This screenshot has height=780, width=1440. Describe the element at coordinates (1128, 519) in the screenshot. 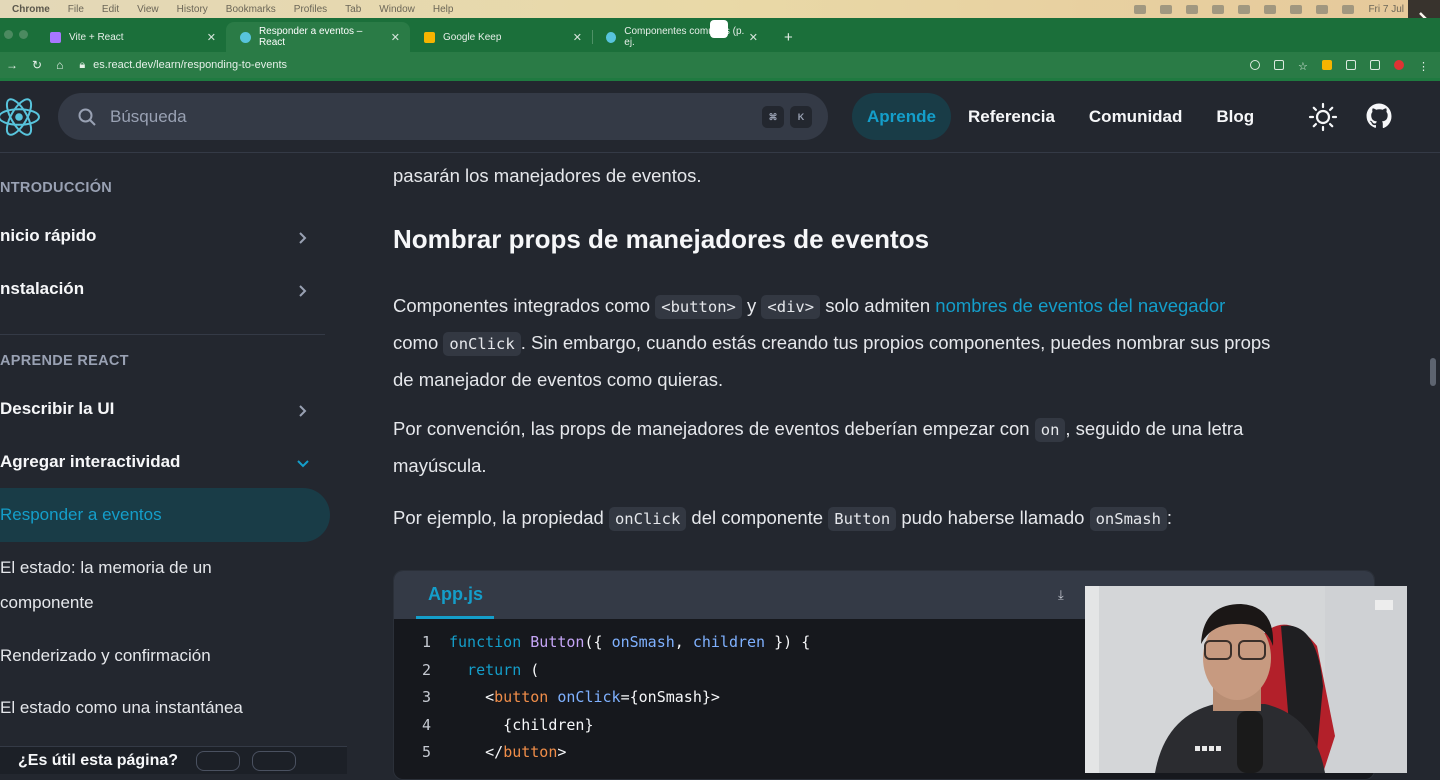

I see `inline-code: onSmash` at that location.